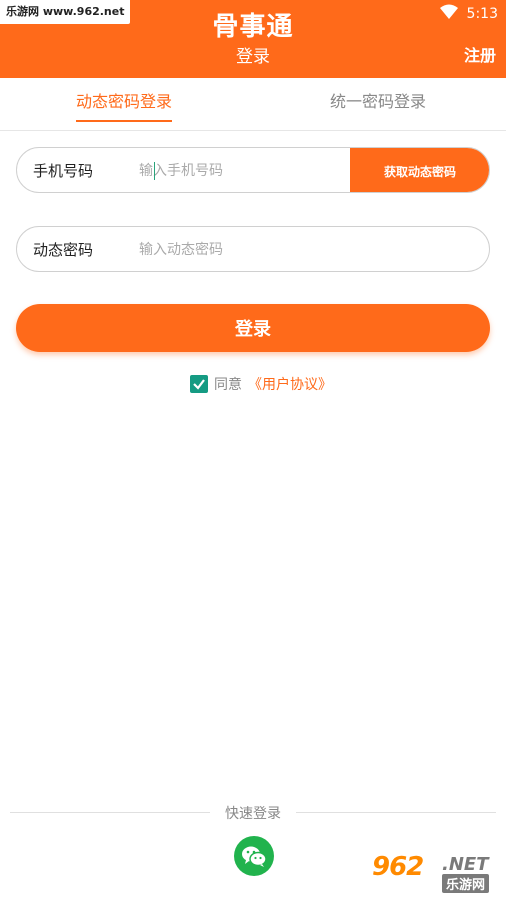  Describe the element at coordinates (244, 171) in the screenshot. I see `phone-input` at that location.